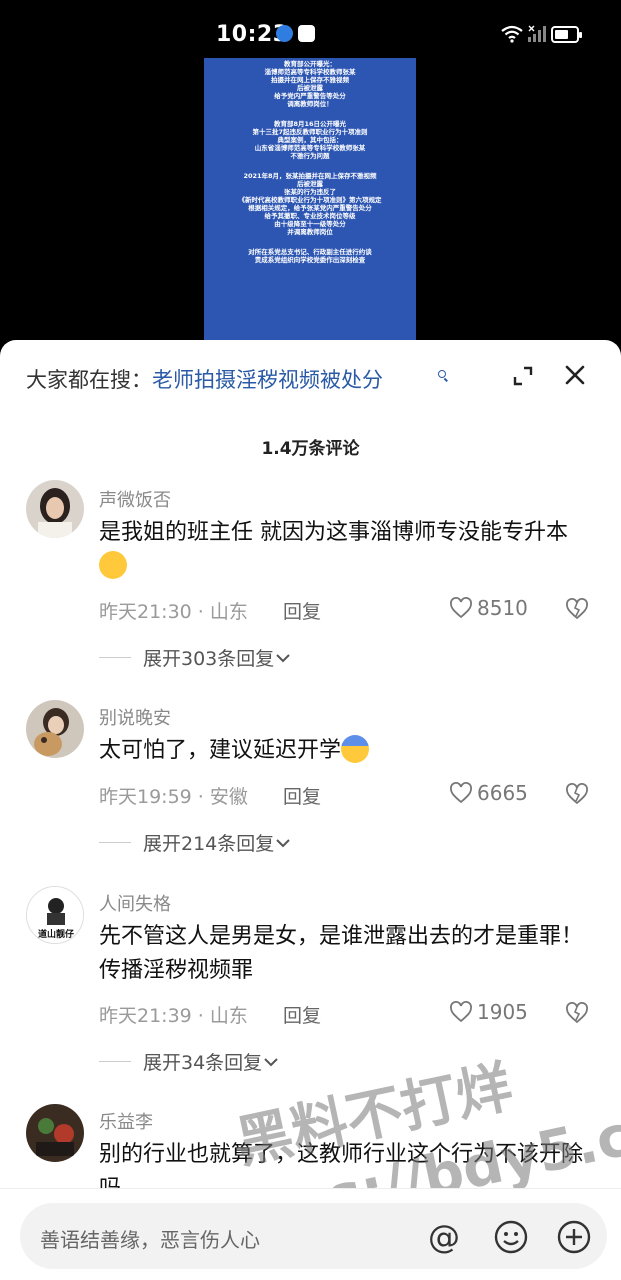  I want to click on video-overlay-line: 根据相关规定，给予张某党内严重警告处分, so click(310, 208).